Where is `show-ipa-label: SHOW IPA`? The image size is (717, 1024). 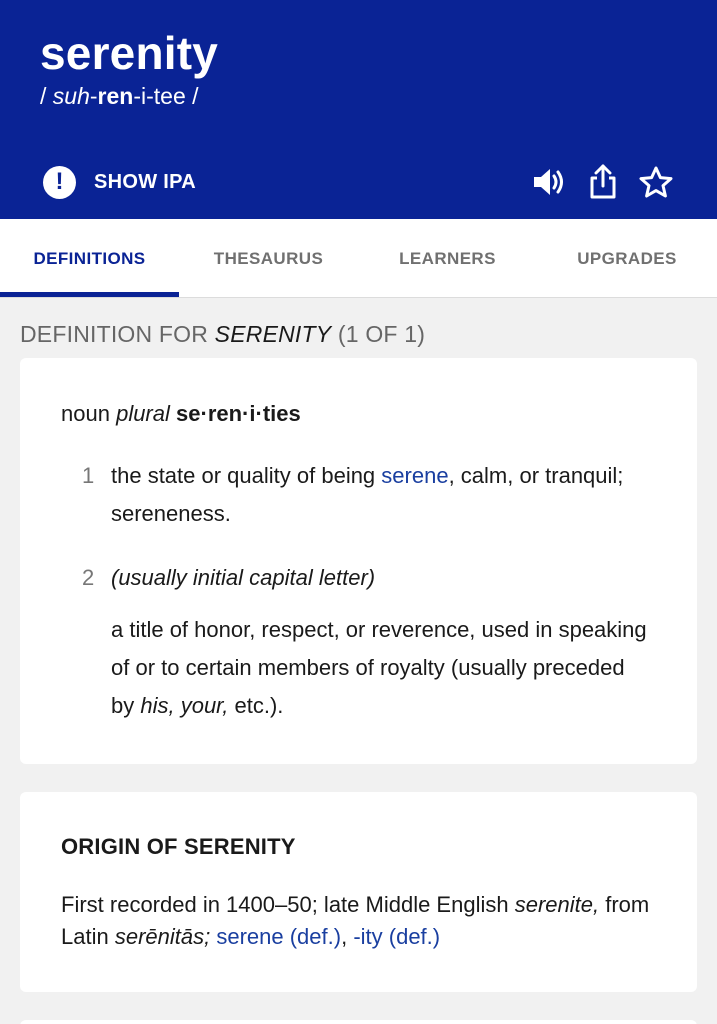
show-ipa-label: SHOW IPA is located at coordinates (145, 181).